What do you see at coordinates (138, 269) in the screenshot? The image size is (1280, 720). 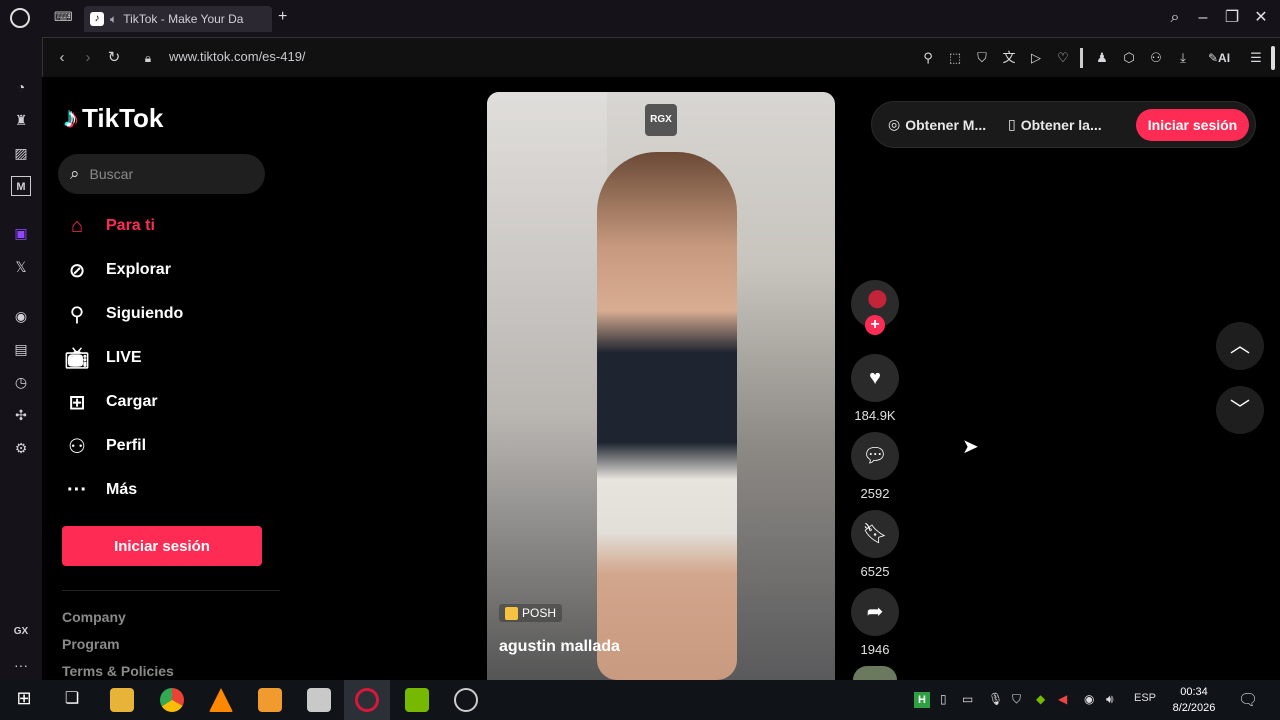 I see `nav-label: Explorar` at bounding box center [138, 269].